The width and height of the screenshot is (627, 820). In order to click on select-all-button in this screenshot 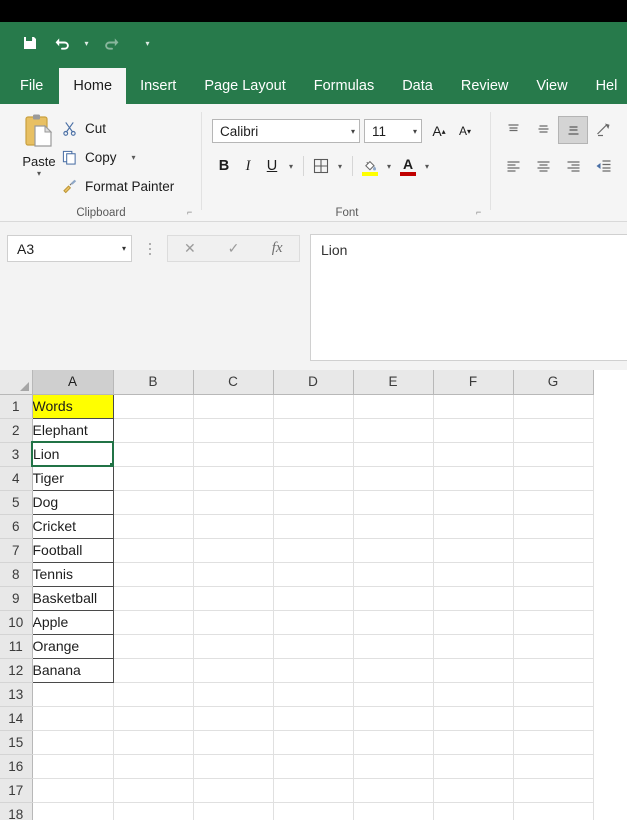, I will do `click(16, 382)`.